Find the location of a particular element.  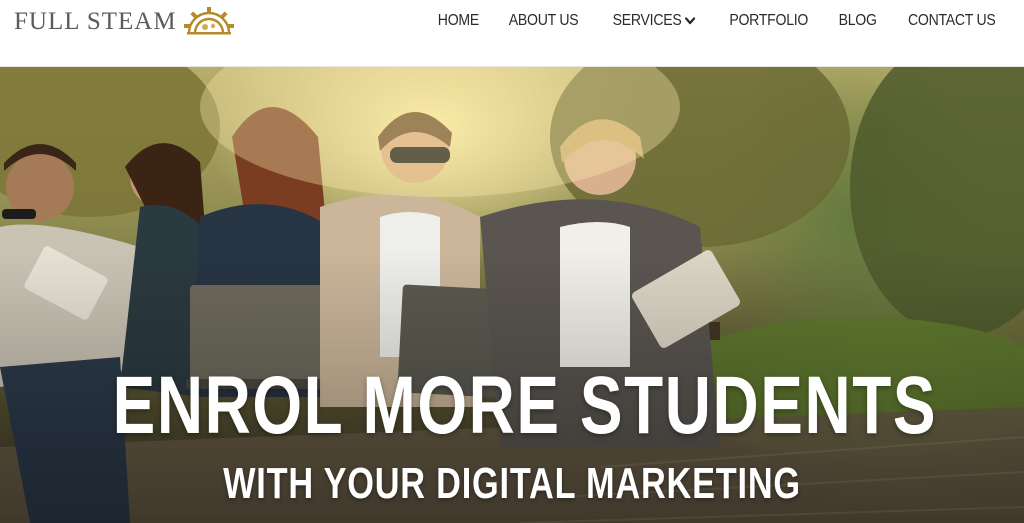

nav-blog-label: BLOG is located at coordinates (857, 20).